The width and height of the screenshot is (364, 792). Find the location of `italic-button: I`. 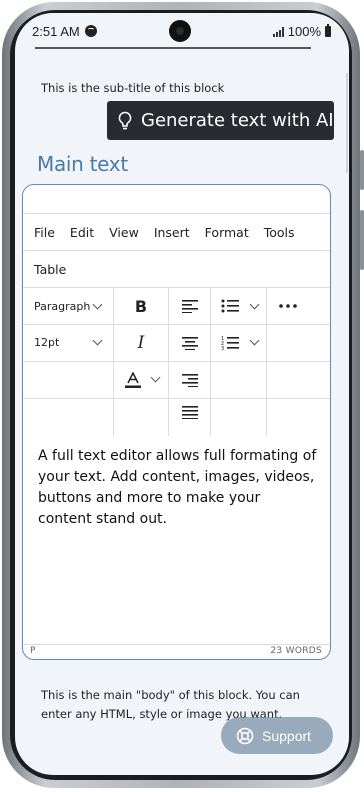

italic-button: I is located at coordinates (141, 343).